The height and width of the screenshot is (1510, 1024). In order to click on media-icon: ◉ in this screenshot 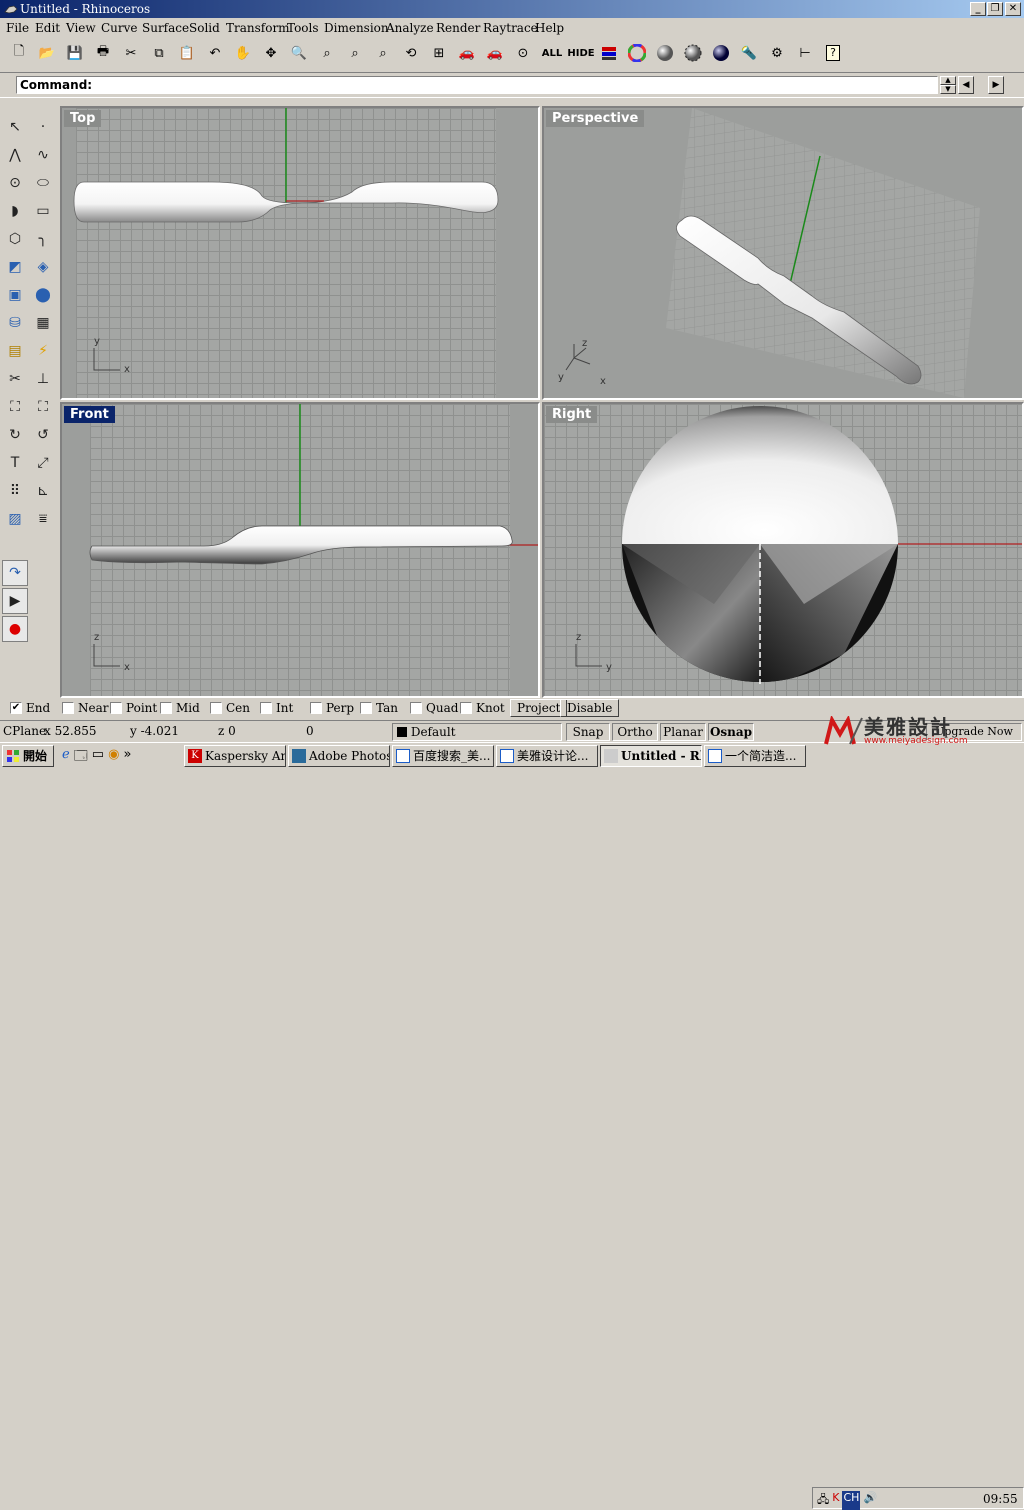, I will do `click(113, 756)`.